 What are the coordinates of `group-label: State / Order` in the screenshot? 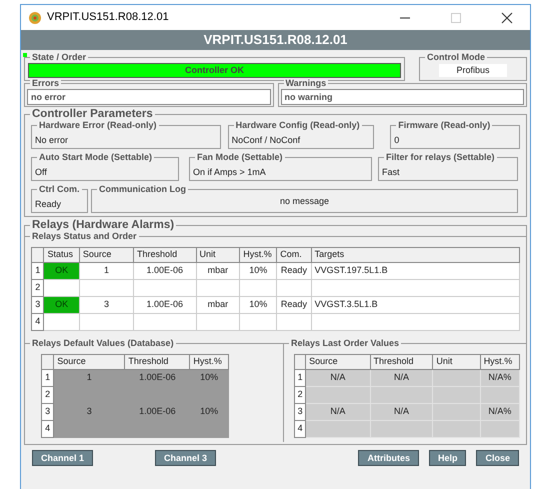 It's located at (59, 57).